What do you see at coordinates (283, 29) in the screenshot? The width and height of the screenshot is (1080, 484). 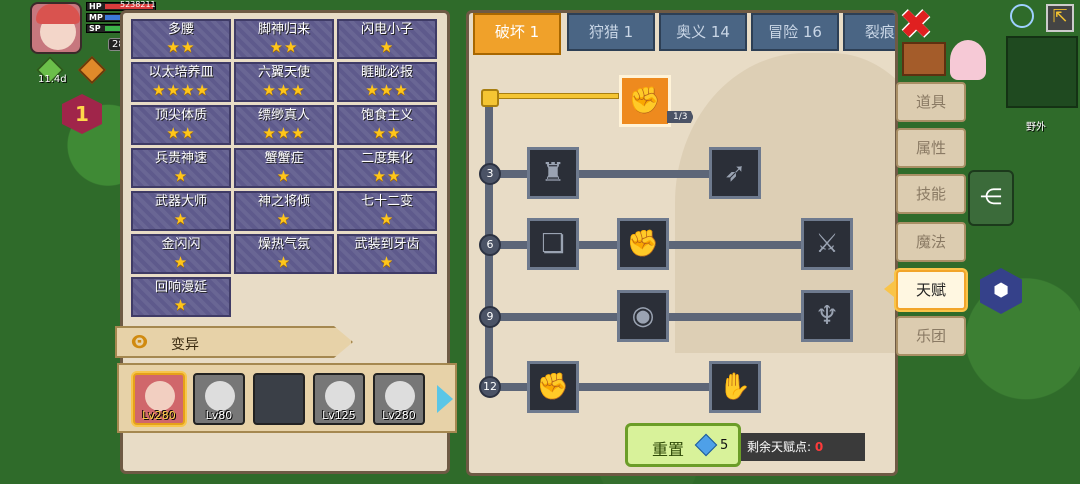 I see `talent-name: 脚神归来` at bounding box center [283, 29].